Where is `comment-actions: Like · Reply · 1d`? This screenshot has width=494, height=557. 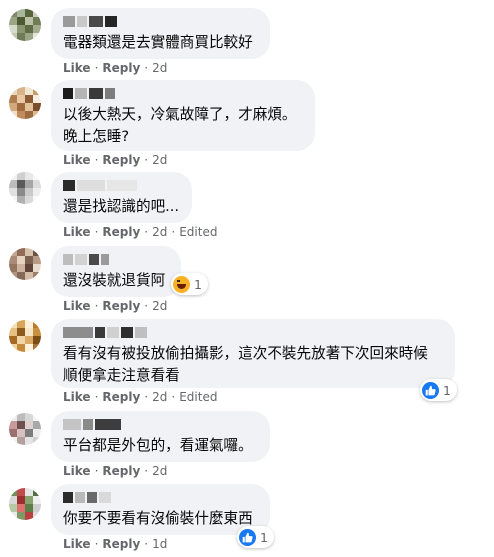
comment-actions: Like · Reply · 1d is located at coordinates (115, 544).